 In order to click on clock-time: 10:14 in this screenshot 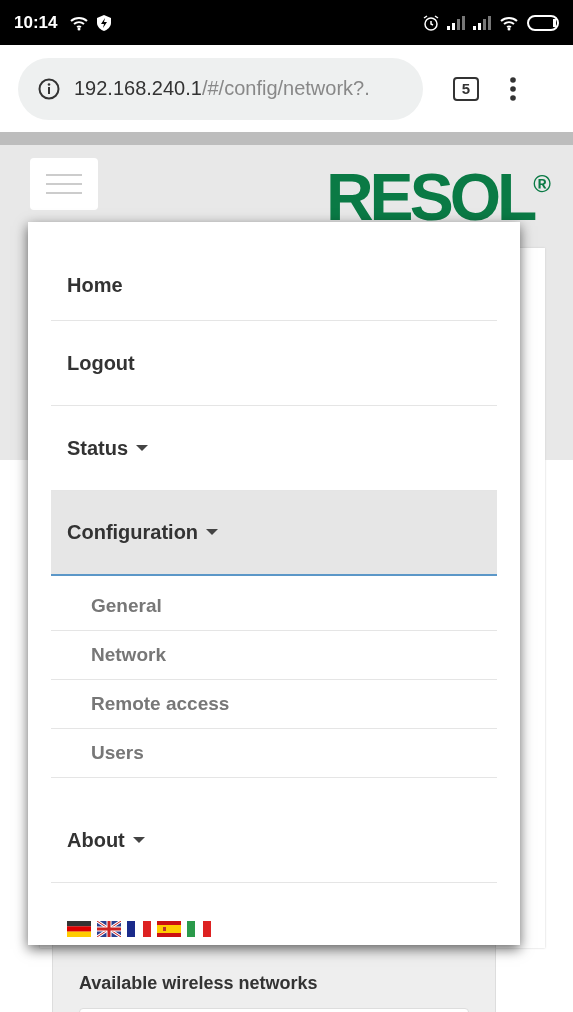, I will do `click(36, 22)`.